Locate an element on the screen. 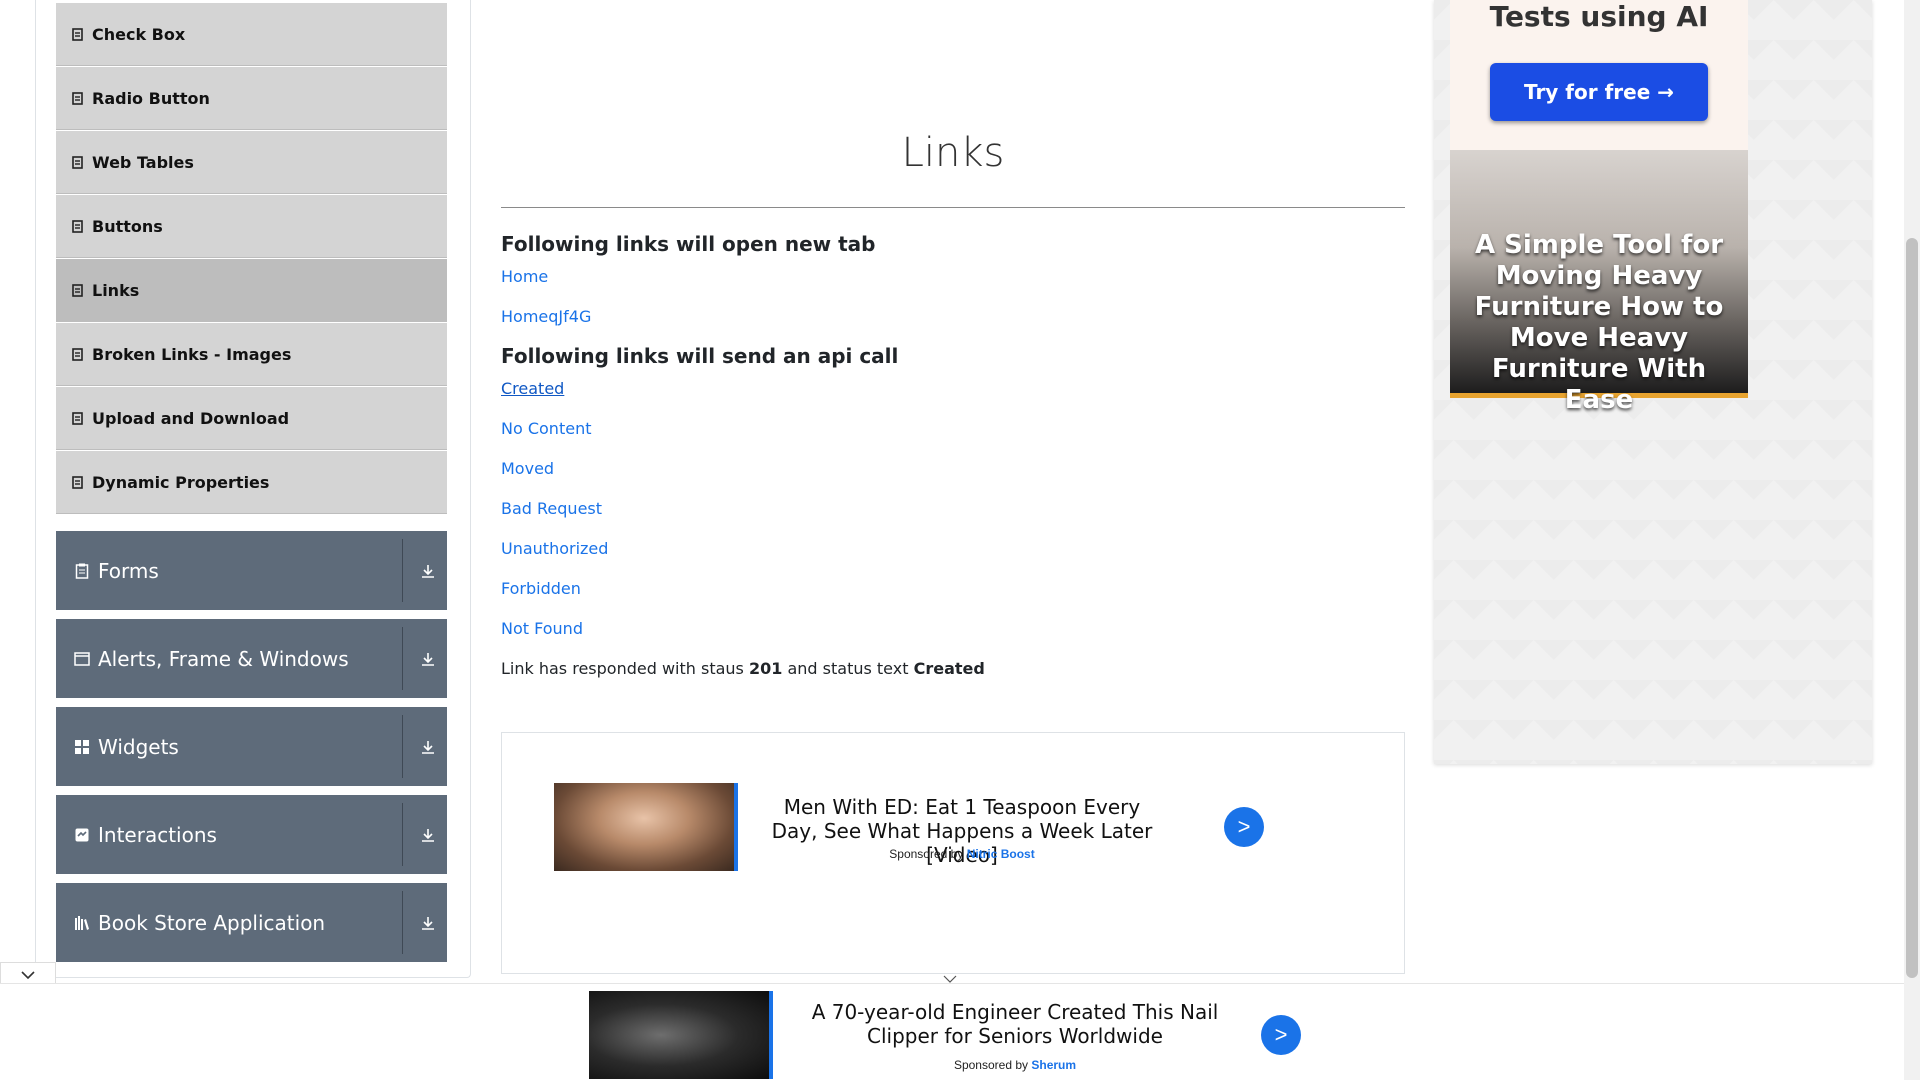 This screenshot has height=1080, width=1920. bottom-ad-go-button: > is located at coordinates (1281, 1035).